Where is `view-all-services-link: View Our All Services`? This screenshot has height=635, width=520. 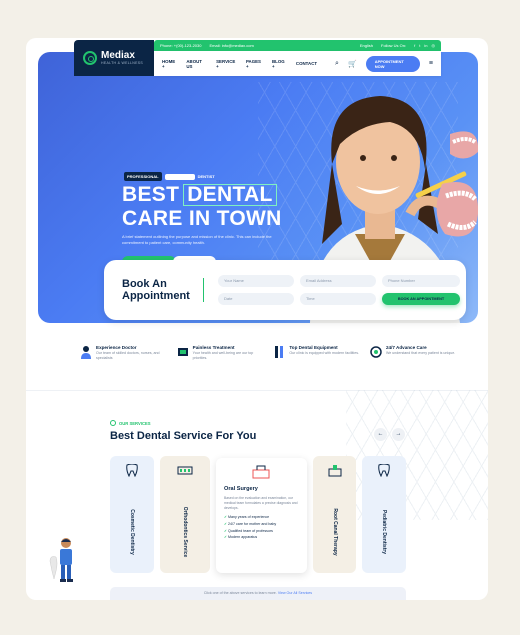
view-all-services-link: View Our All Services is located at coordinates (295, 593).